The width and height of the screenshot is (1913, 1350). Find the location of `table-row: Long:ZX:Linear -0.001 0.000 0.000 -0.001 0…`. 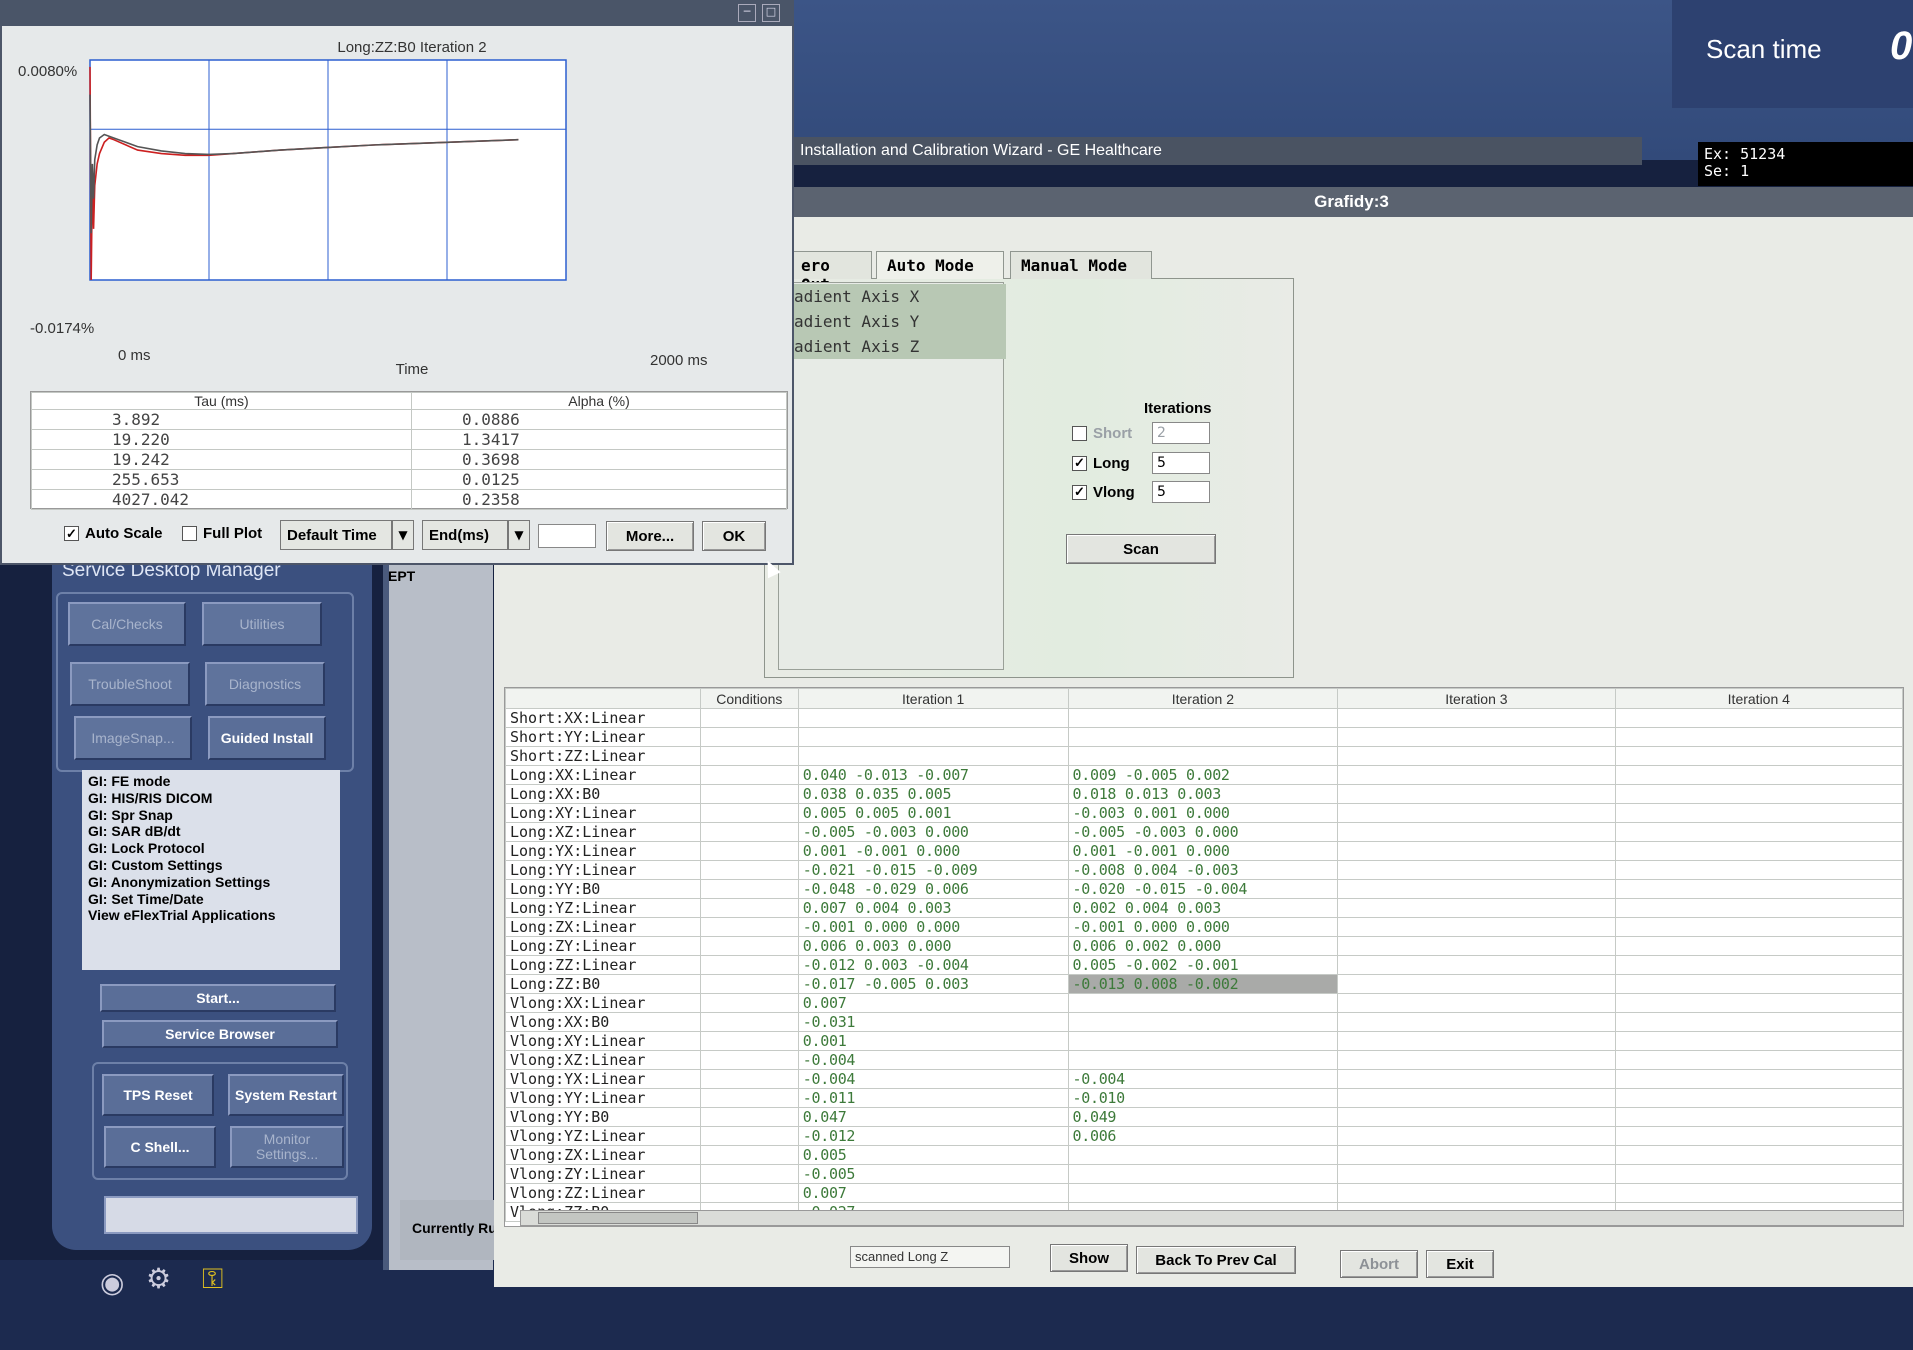

table-row: Long:ZX:Linear -0.001 0.000 0.000 -0.001 0… is located at coordinates (1204, 927).